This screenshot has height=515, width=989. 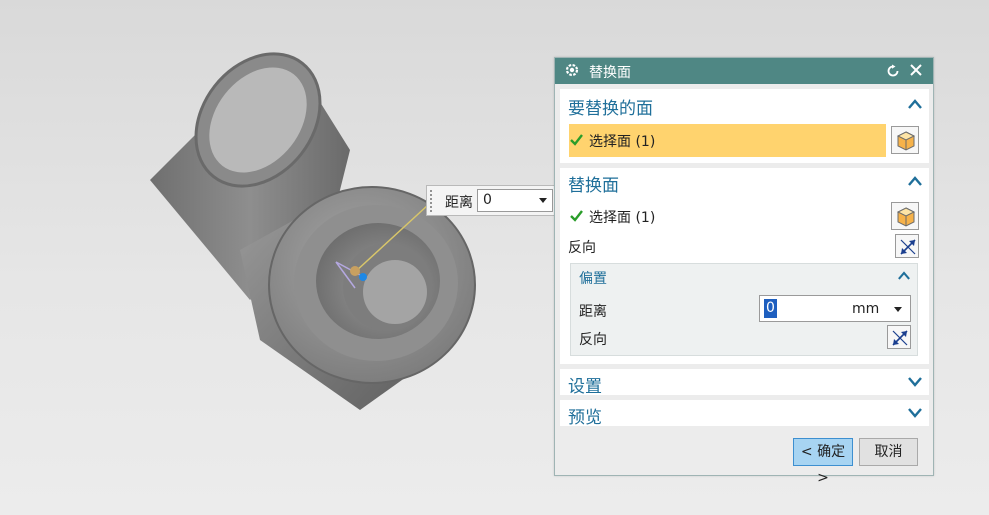 I want to click on close-icon, so click(x=916, y=70).